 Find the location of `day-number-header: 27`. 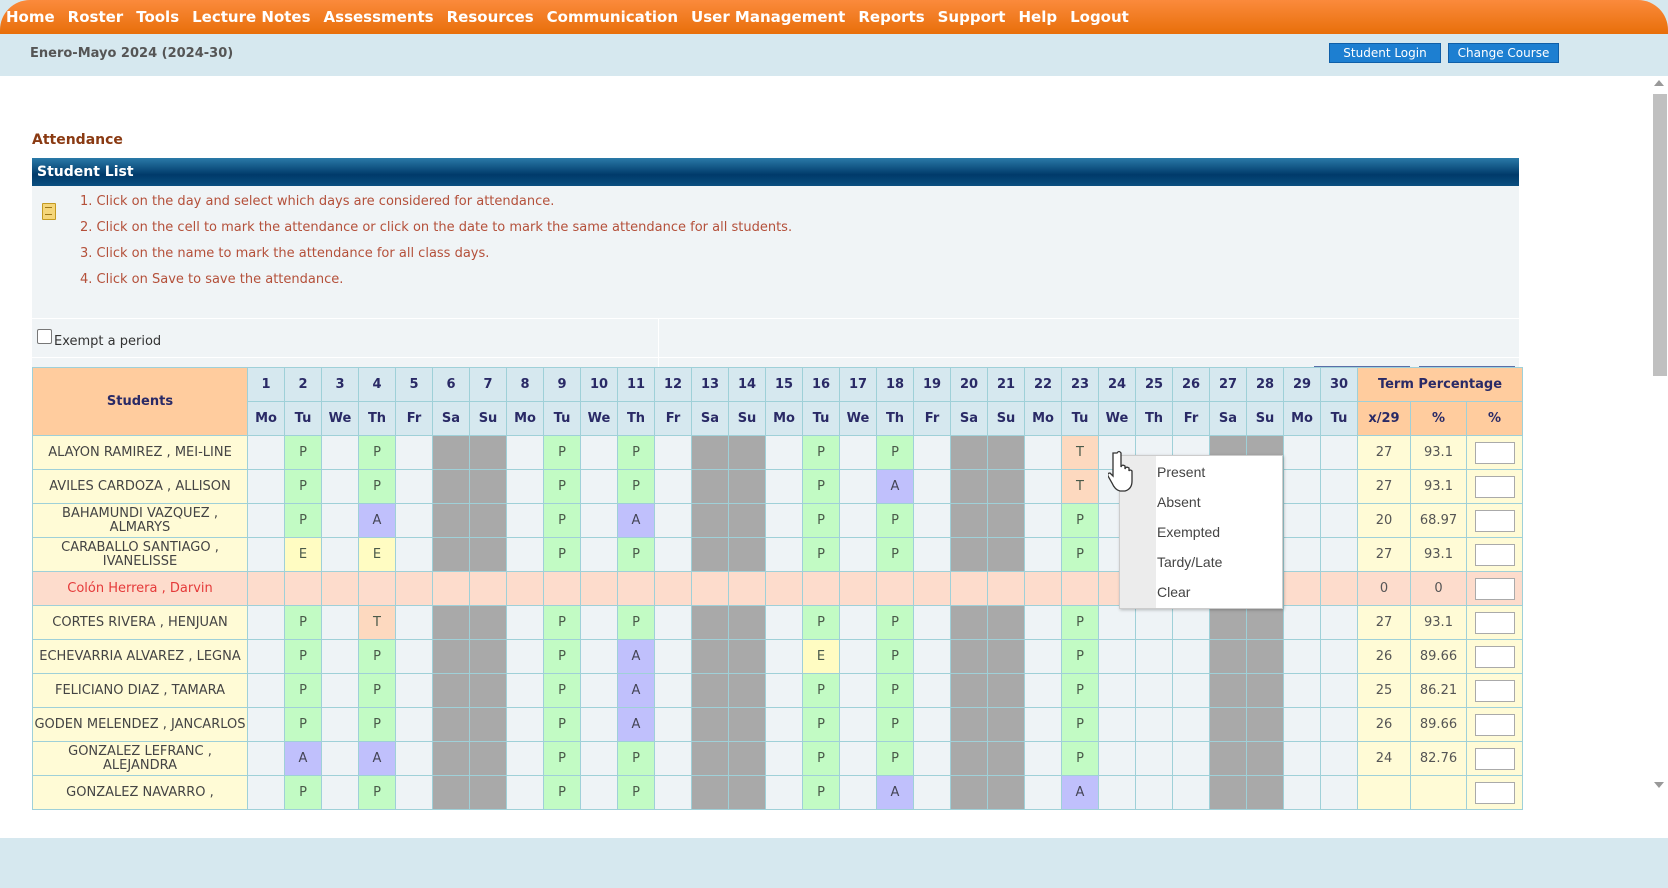

day-number-header: 27 is located at coordinates (1228, 384).